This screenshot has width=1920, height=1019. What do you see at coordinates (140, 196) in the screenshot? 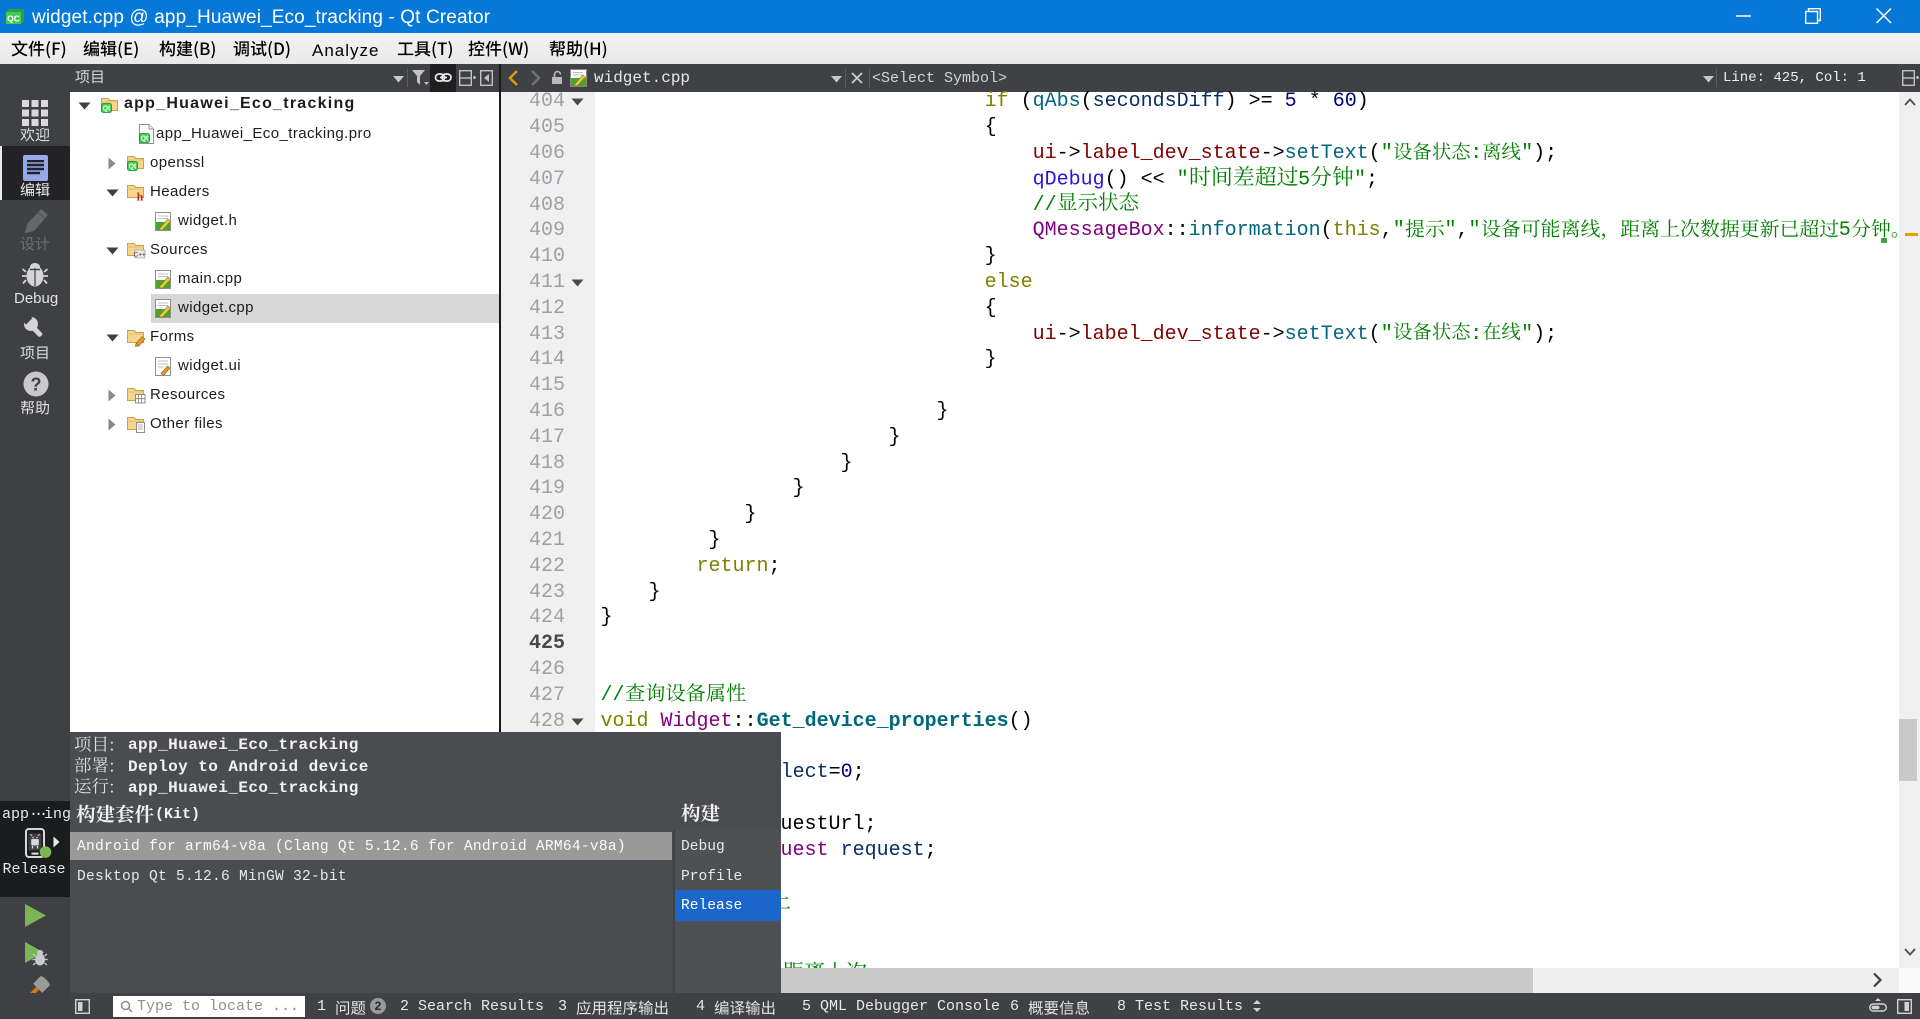
I see `svg-text: h` at bounding box center [140, 196].